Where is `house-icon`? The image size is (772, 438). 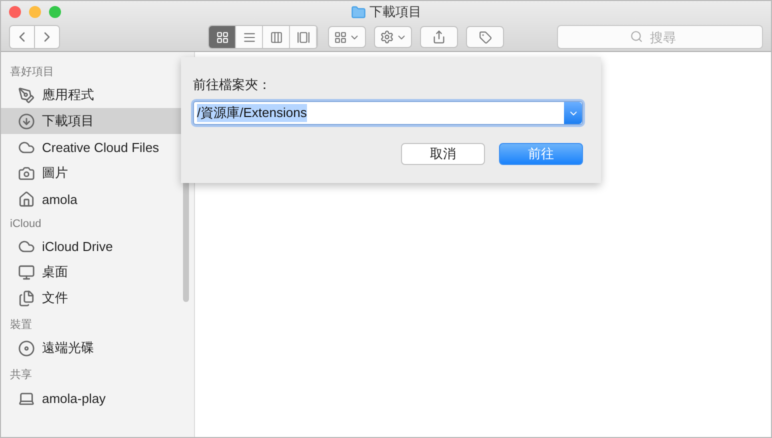
house-icon is located at coordinates (26, 199).